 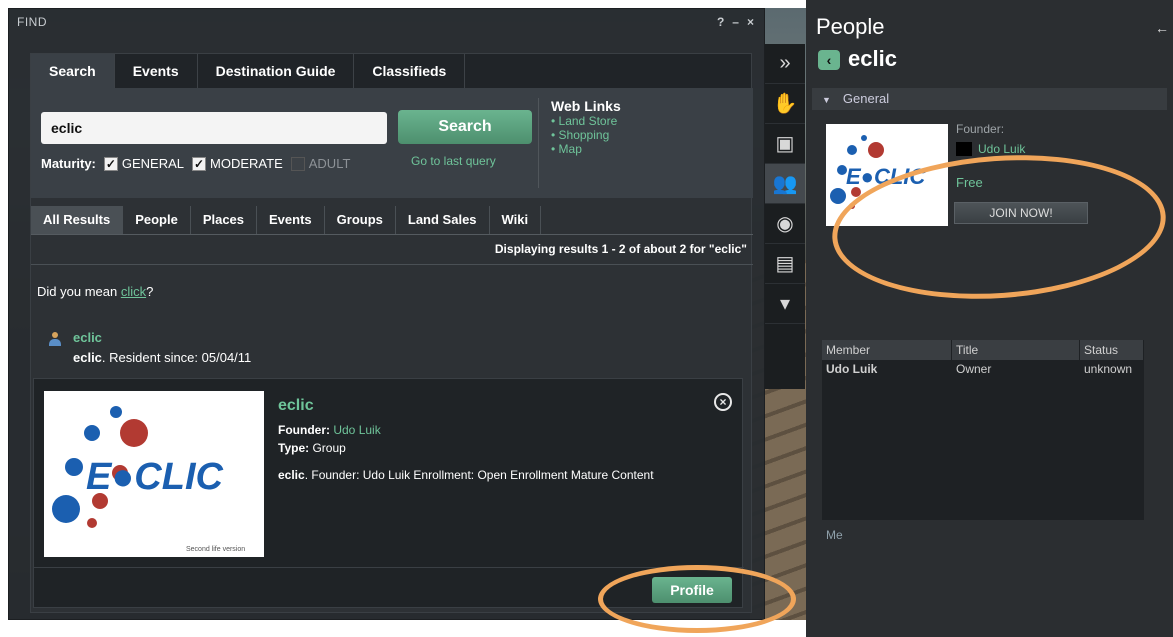 What do you see at coordinates (443, 220) in the screenshot?
I see `tab-land-sales: Land Sales` at bounding box center [443, 220].